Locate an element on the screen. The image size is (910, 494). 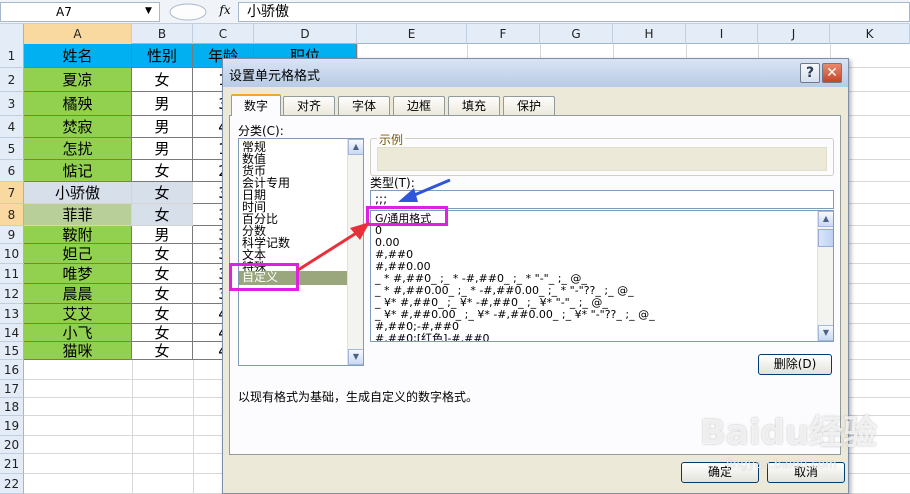
formula-bar-separator is located at coordinates (185, 12).